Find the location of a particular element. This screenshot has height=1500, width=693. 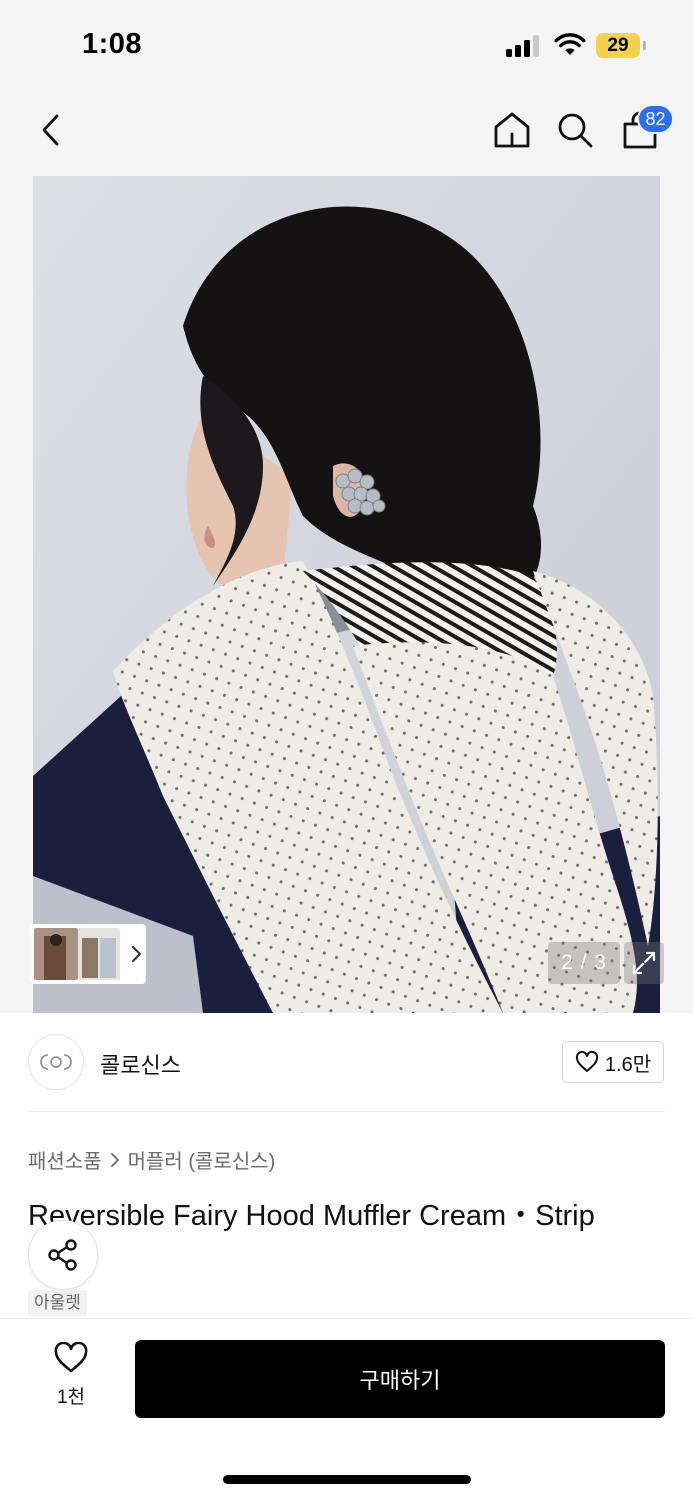

home-indicator is located at coordinates (347, 1479).